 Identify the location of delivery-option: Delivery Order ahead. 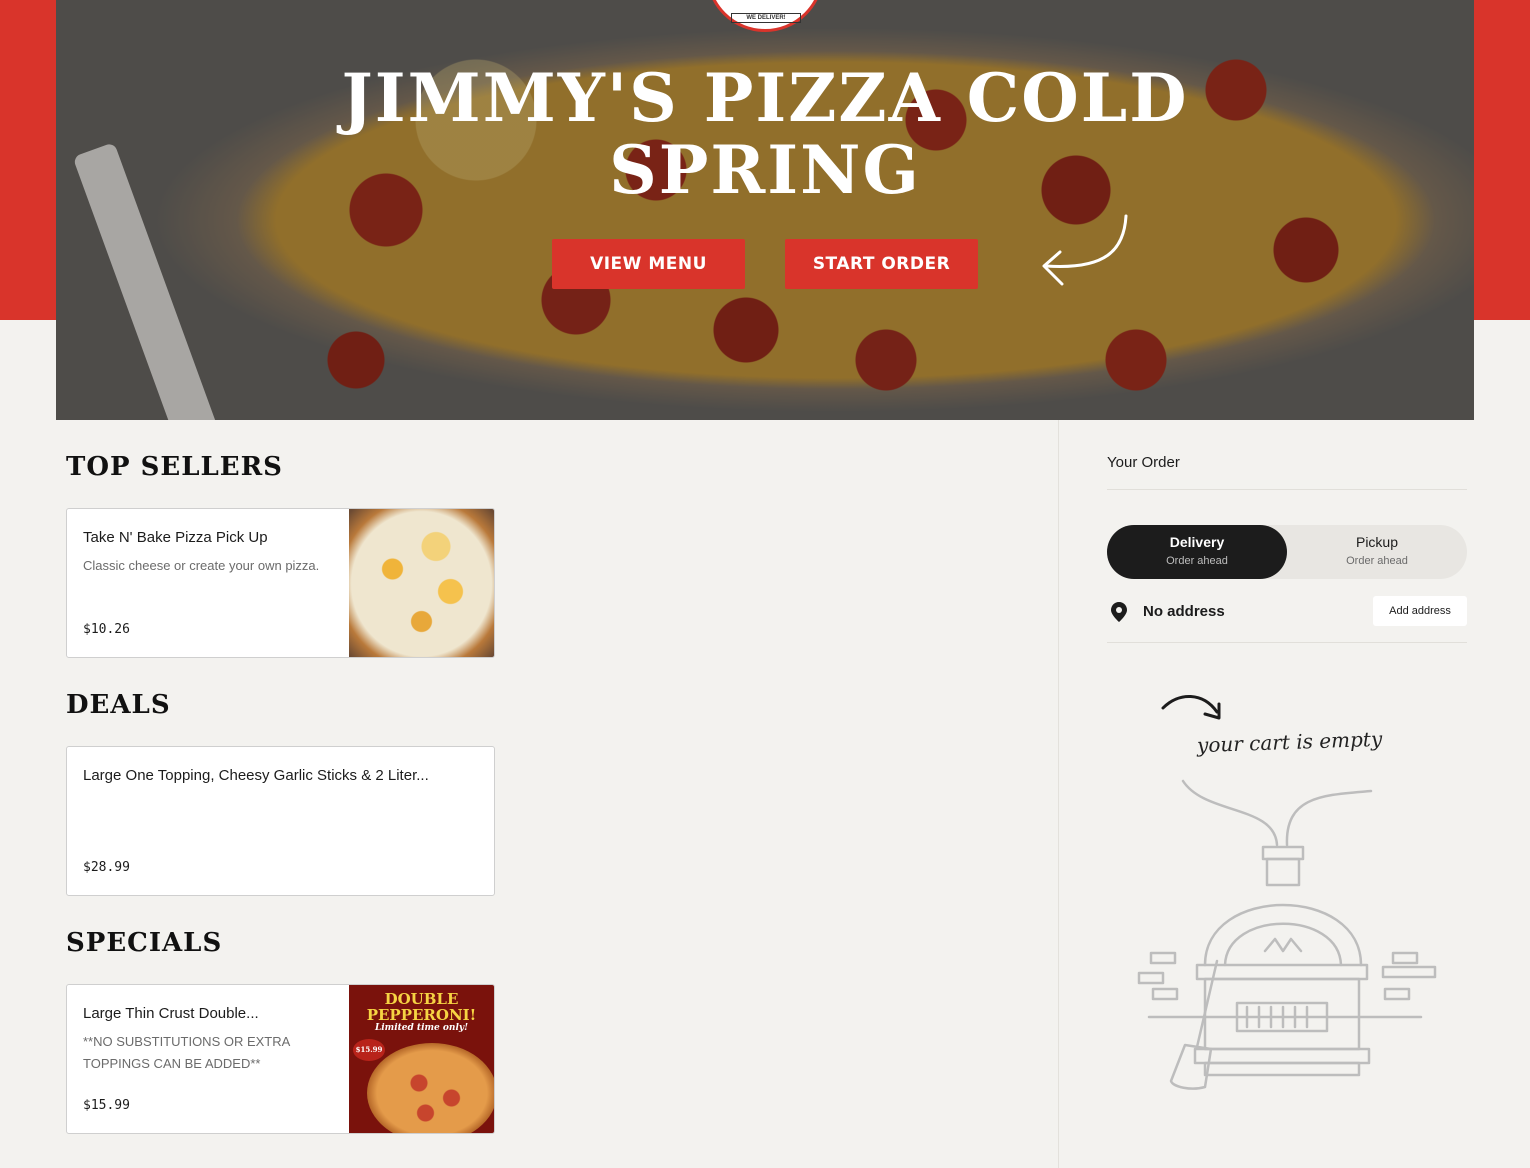
(1197, 552).